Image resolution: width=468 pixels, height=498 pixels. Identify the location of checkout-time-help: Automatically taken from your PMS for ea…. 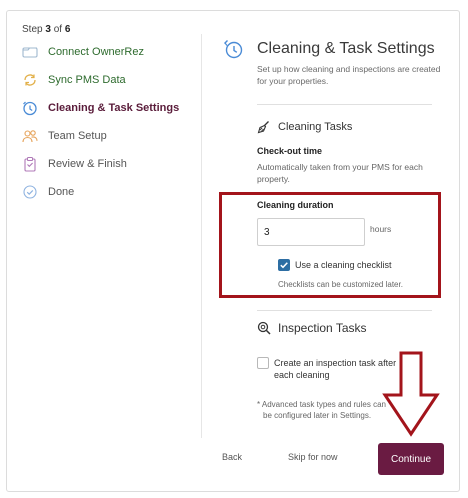
(340, 173).